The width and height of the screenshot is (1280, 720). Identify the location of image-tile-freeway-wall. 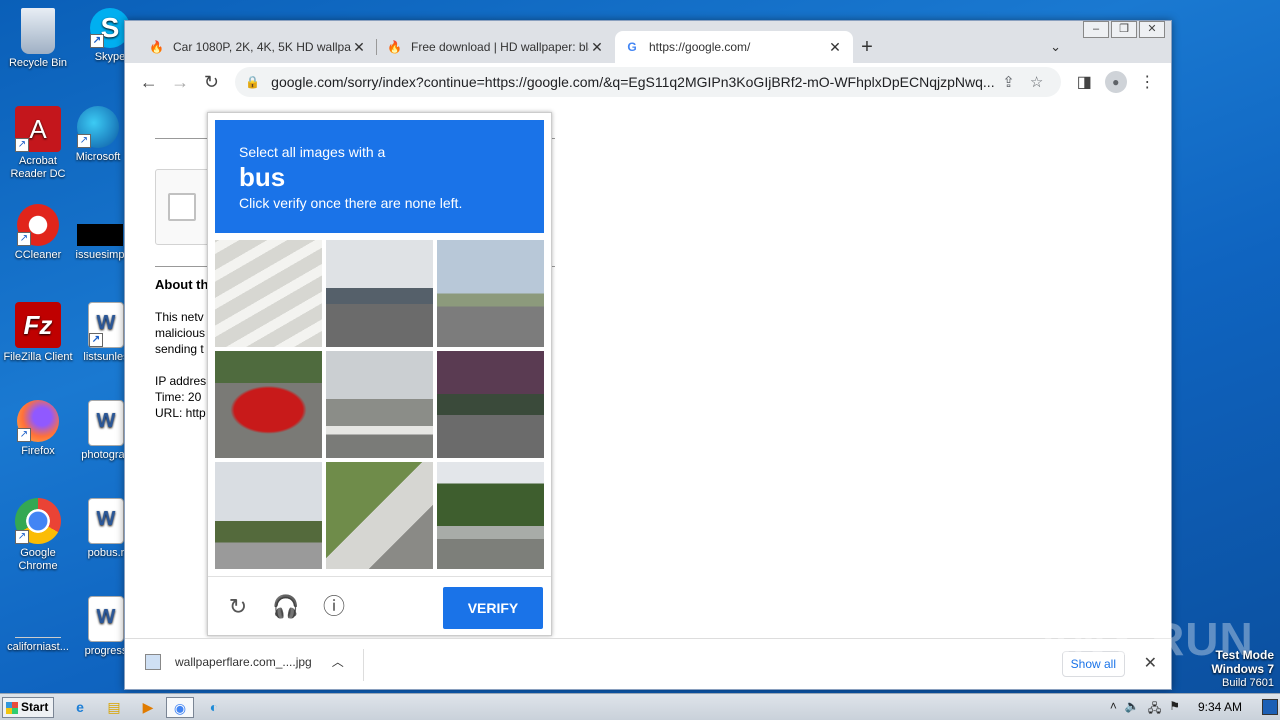
(379, 404).